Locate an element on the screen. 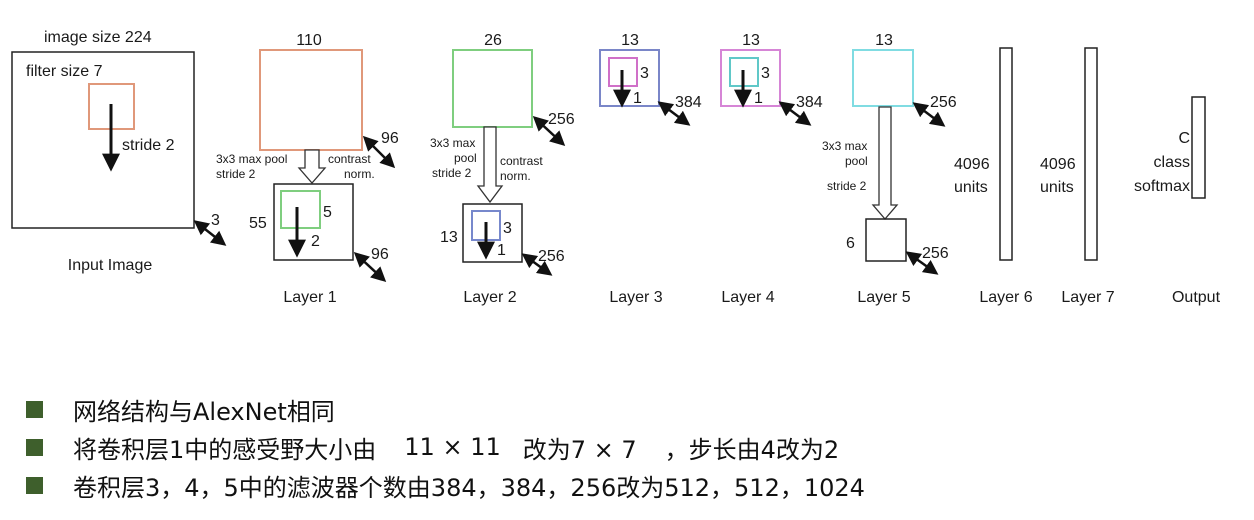 The image size is (1254, 520). layer4-caption: Layer 4 is located at coordinates (747, 297).